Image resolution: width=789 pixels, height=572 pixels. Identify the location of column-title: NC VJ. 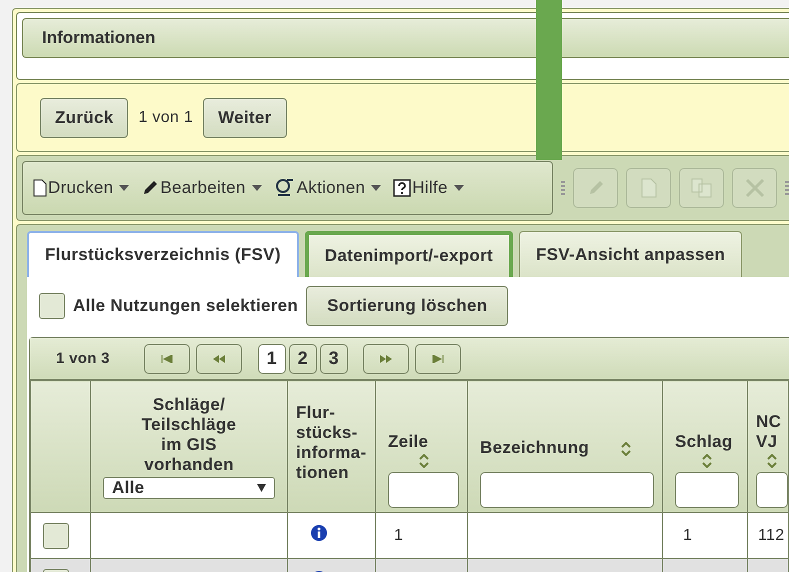
(769, 432).